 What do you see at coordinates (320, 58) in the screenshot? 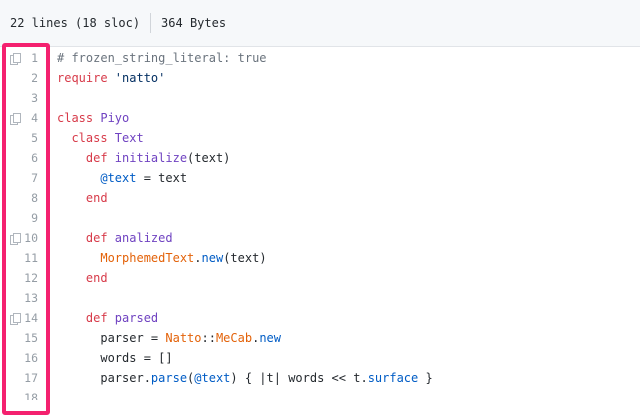
I see `code-line: 1 # frozen_string_literal: true` at bounding box center [320, 58].